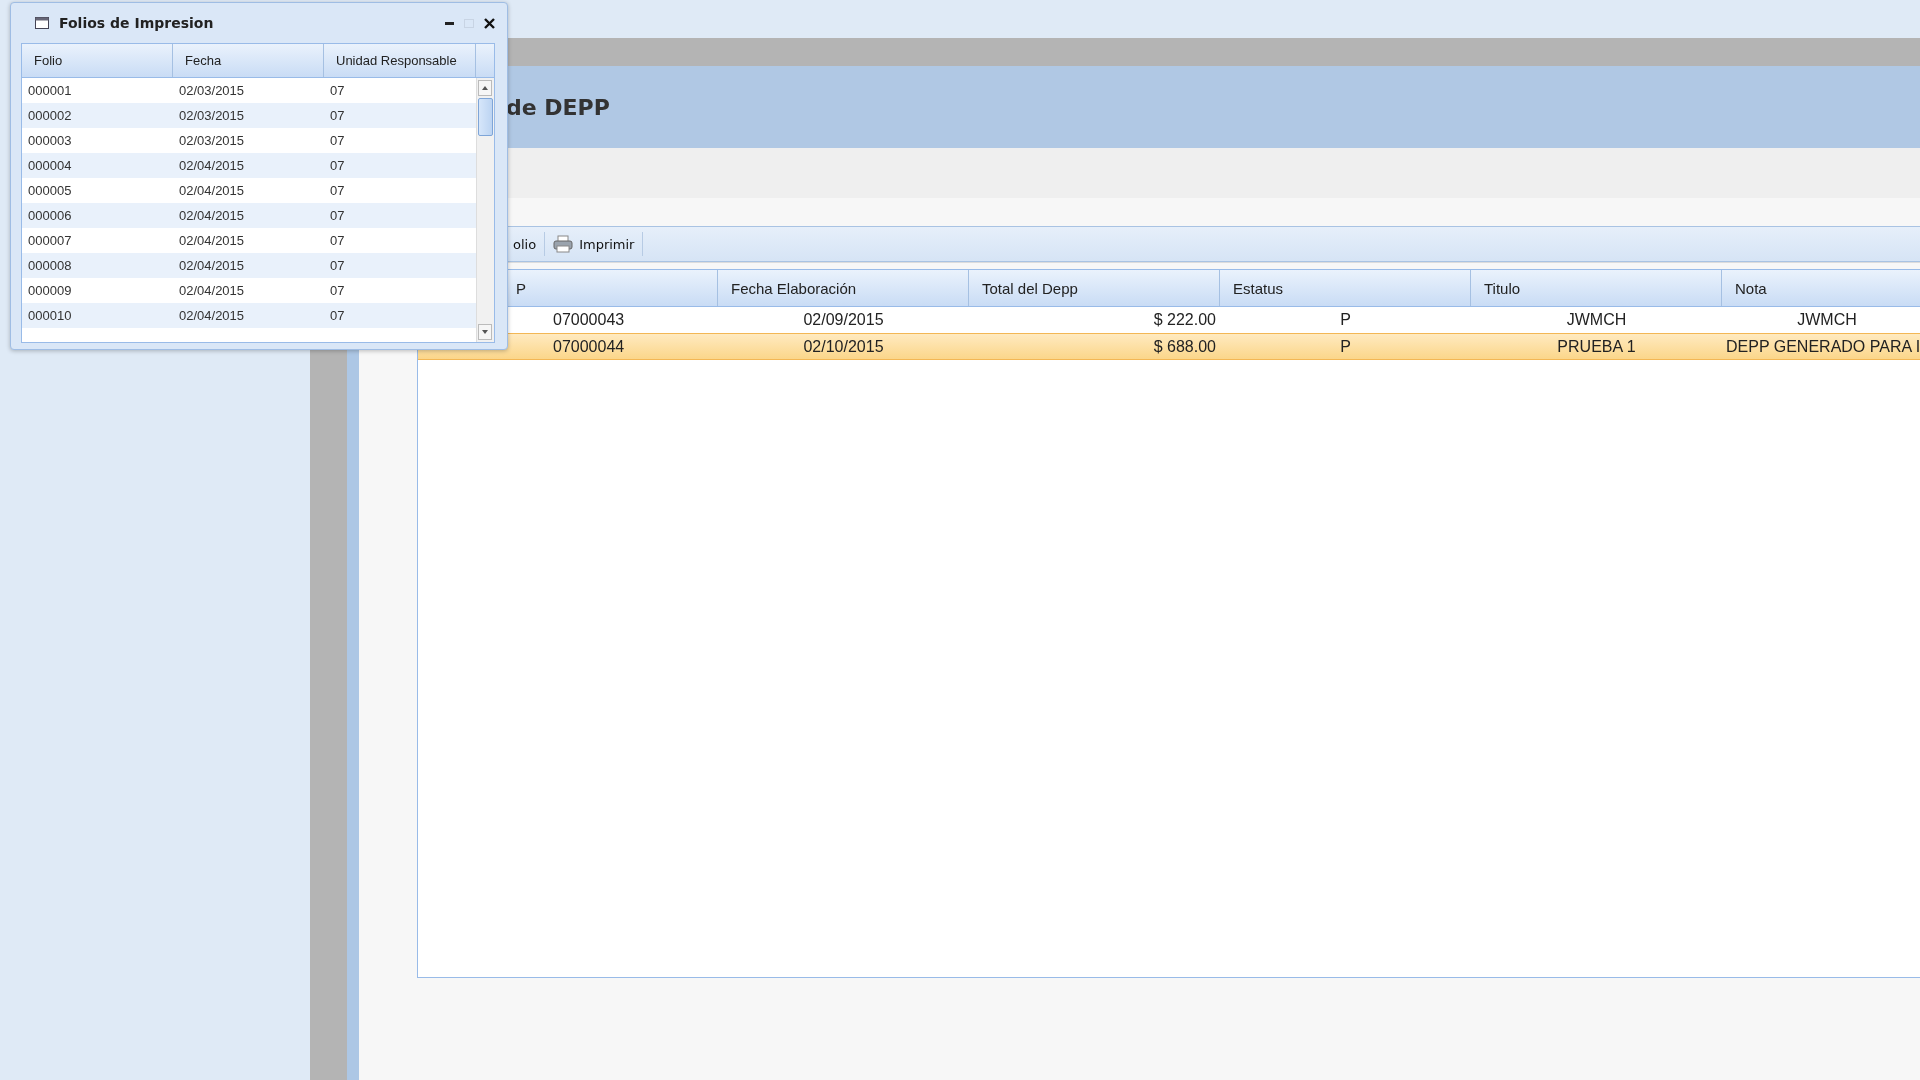  I want to click on table-cell-text: 000002, so click(50, 116).